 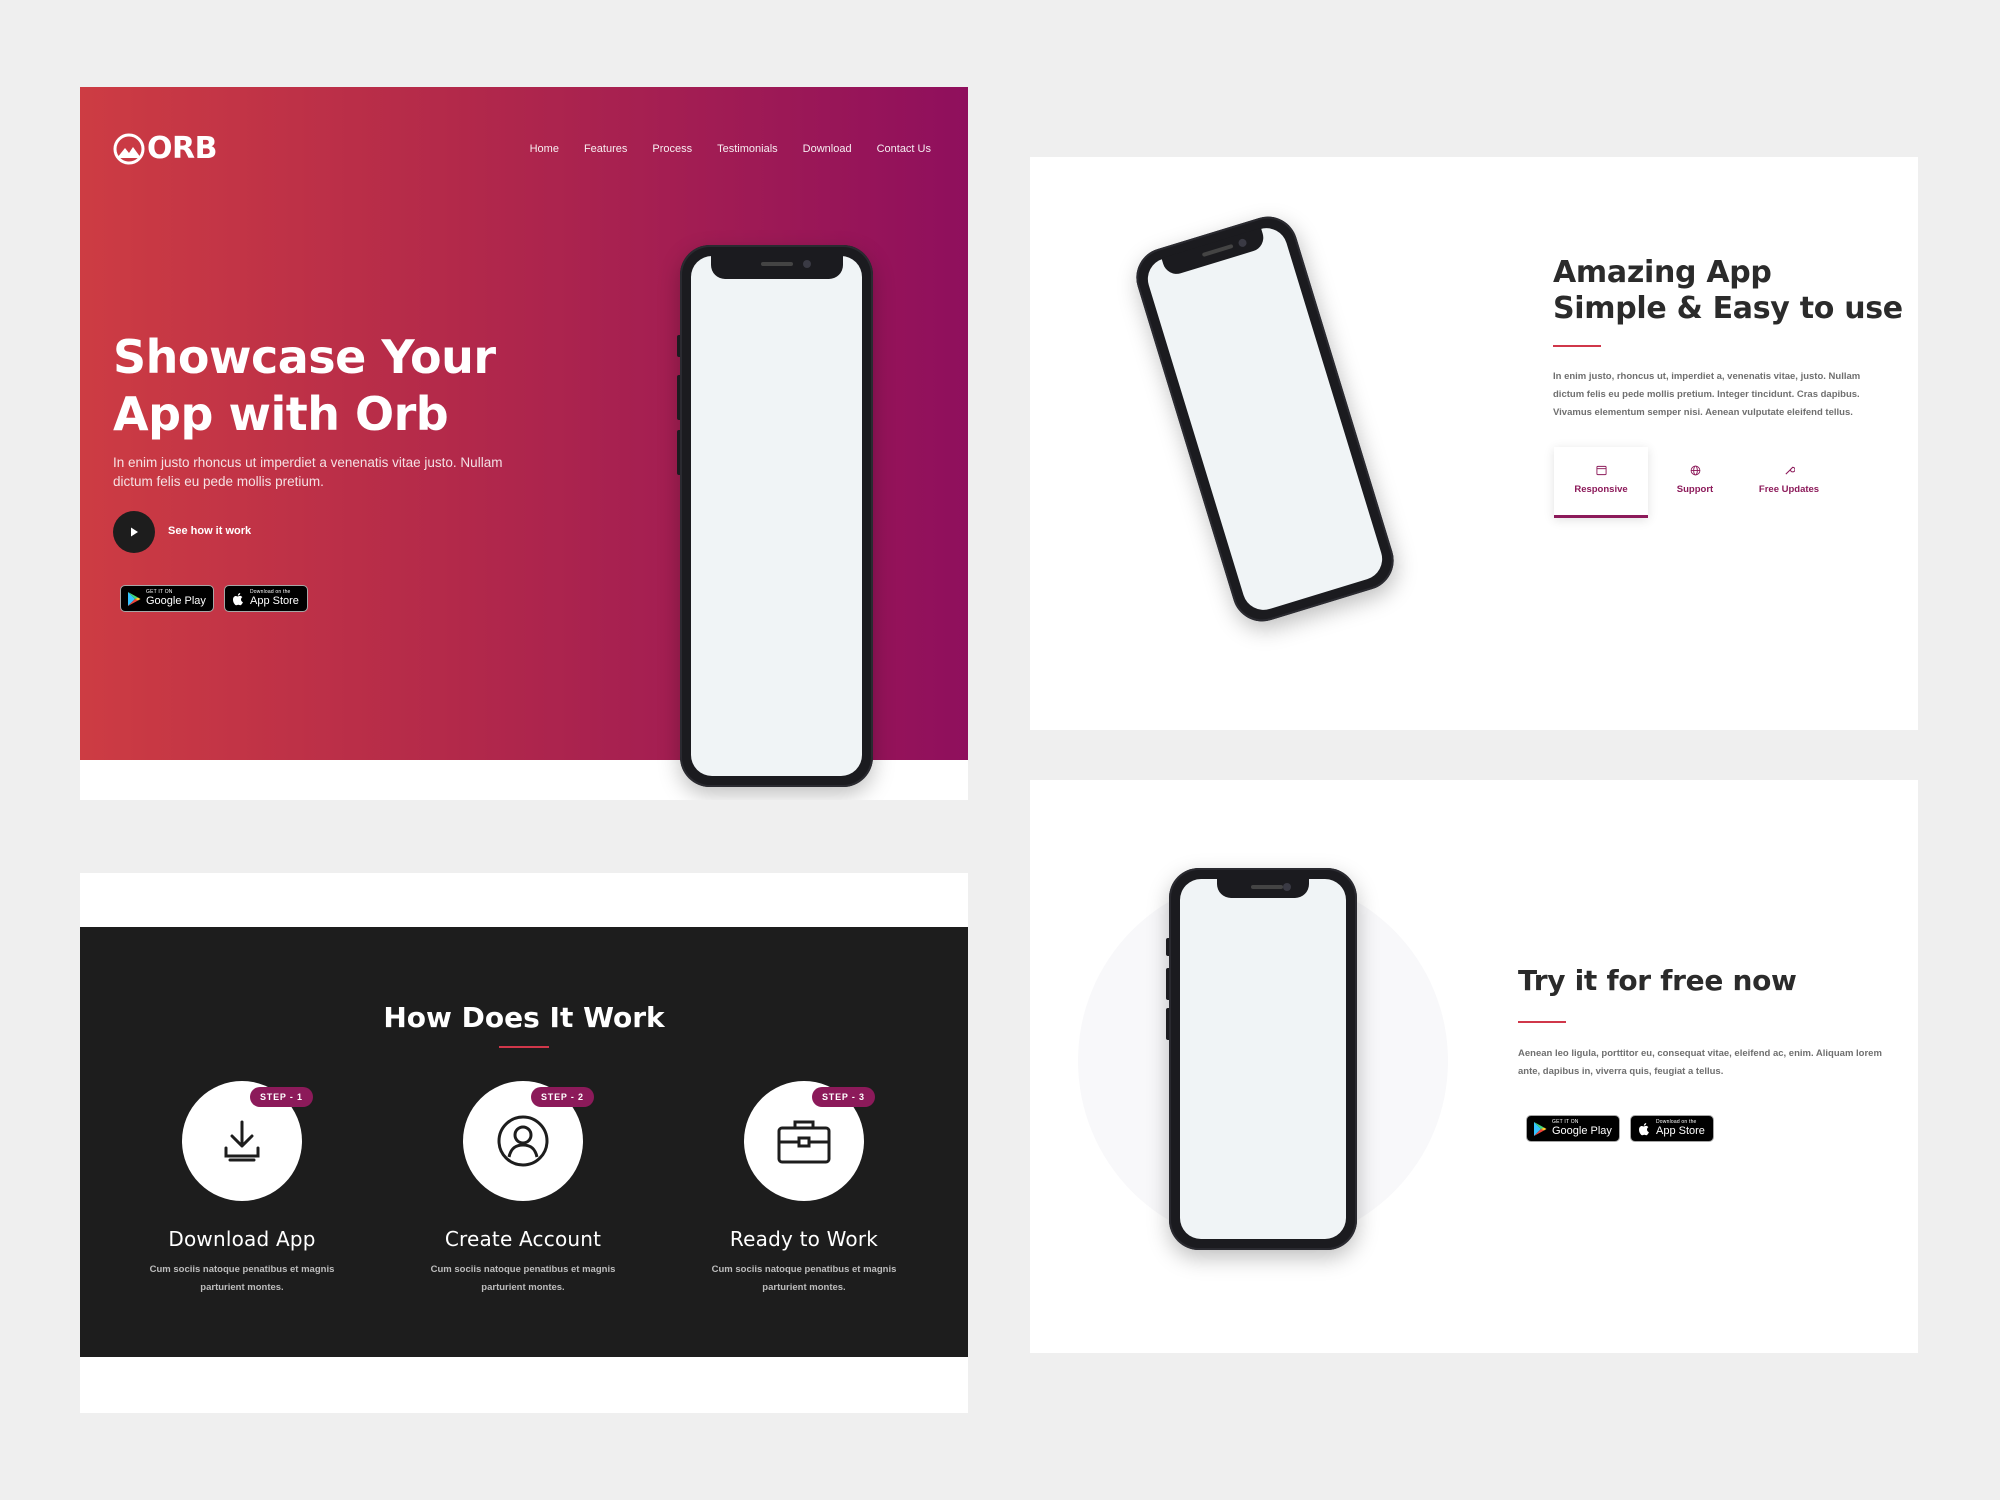 What do you see at coordinates (524, 1017) in the screenshot?
I see `how-title: How Does It Work` at bounding box center [524, 1017].